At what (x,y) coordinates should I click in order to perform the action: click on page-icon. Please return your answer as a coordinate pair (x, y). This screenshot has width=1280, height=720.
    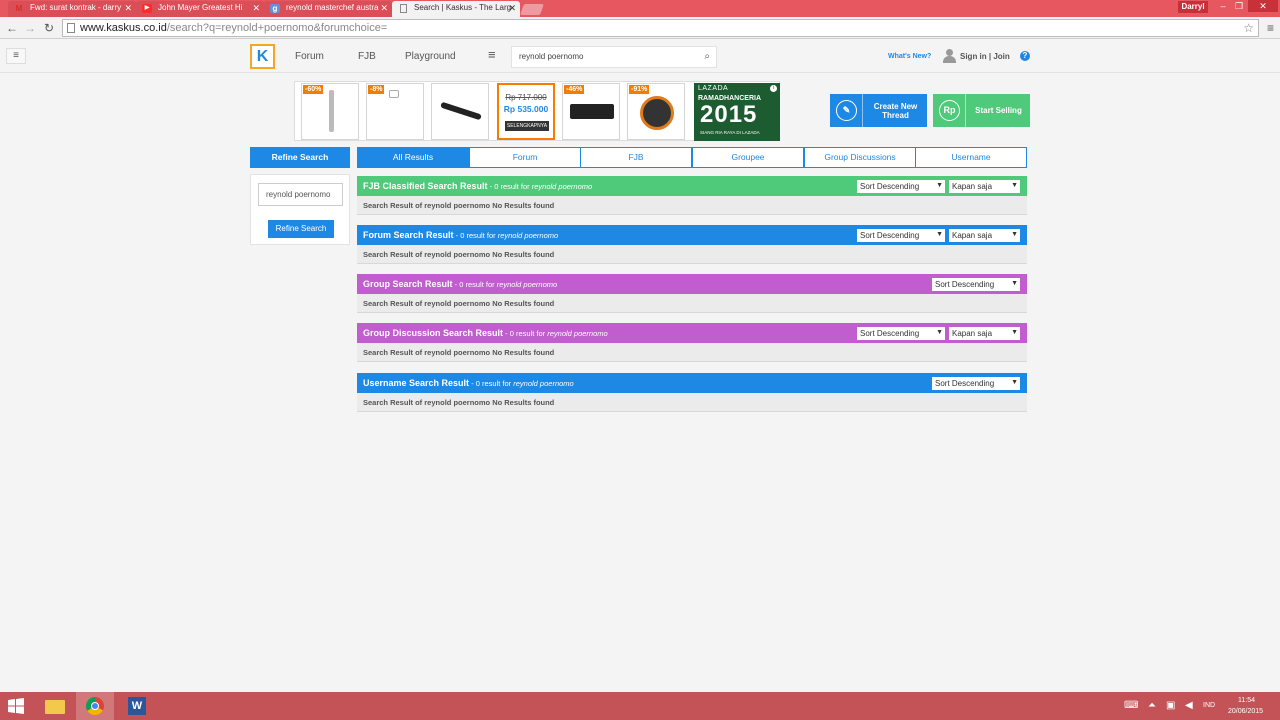
    Looking at the image, I should click on (403, 8).